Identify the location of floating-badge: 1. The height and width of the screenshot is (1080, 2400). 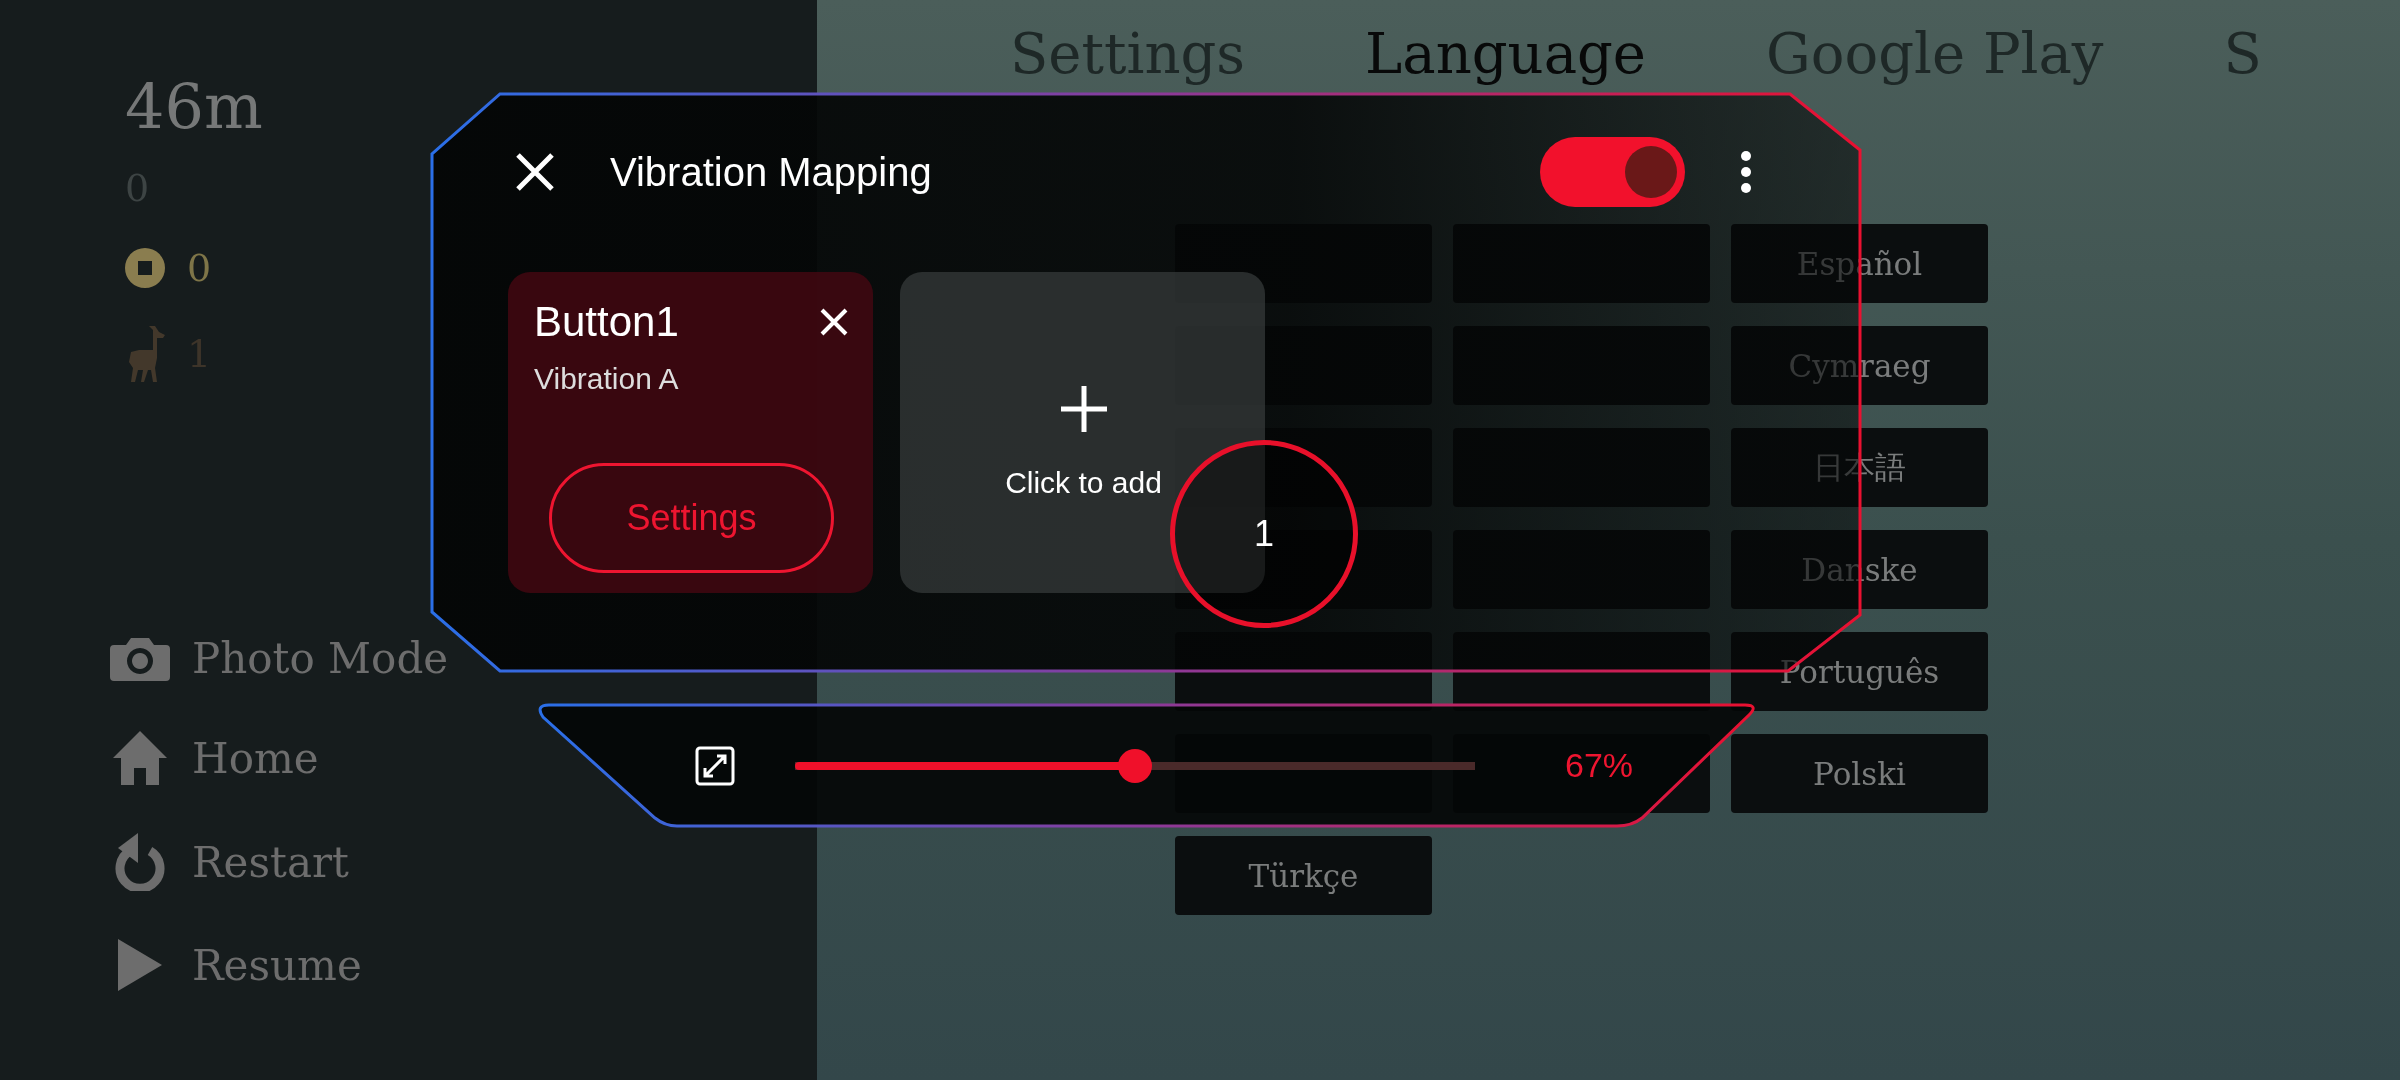
(1264, 534).